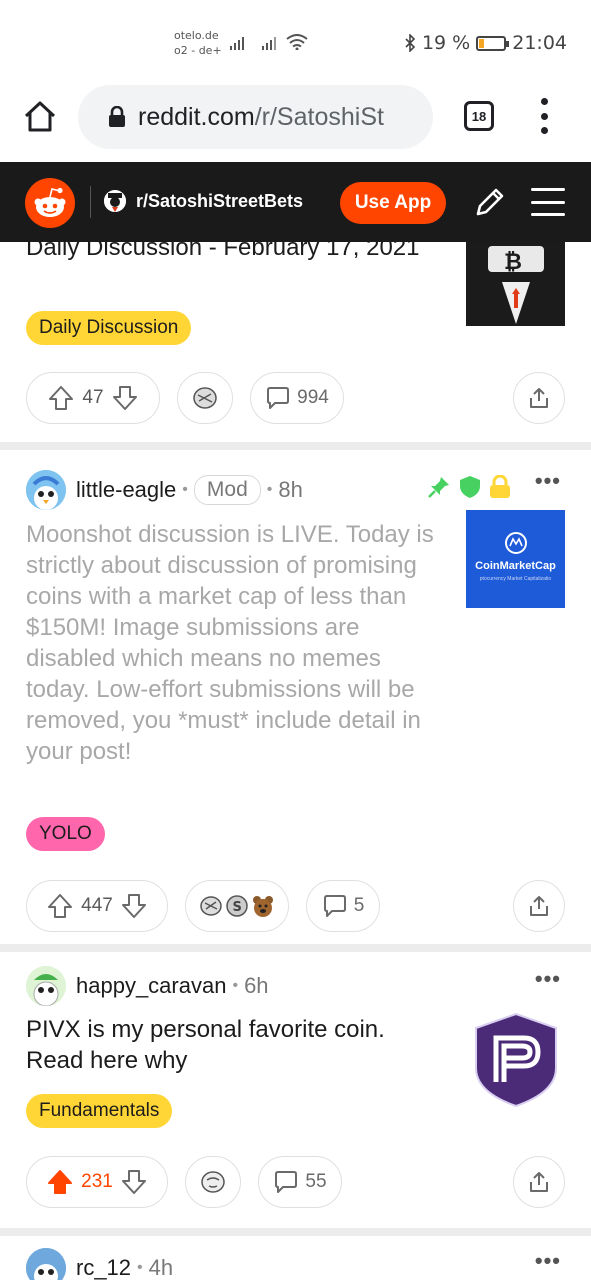 The width and height of the screenshot is (591, 1280). I want to click on post-thumbnail: ₿, so click(515, 284).